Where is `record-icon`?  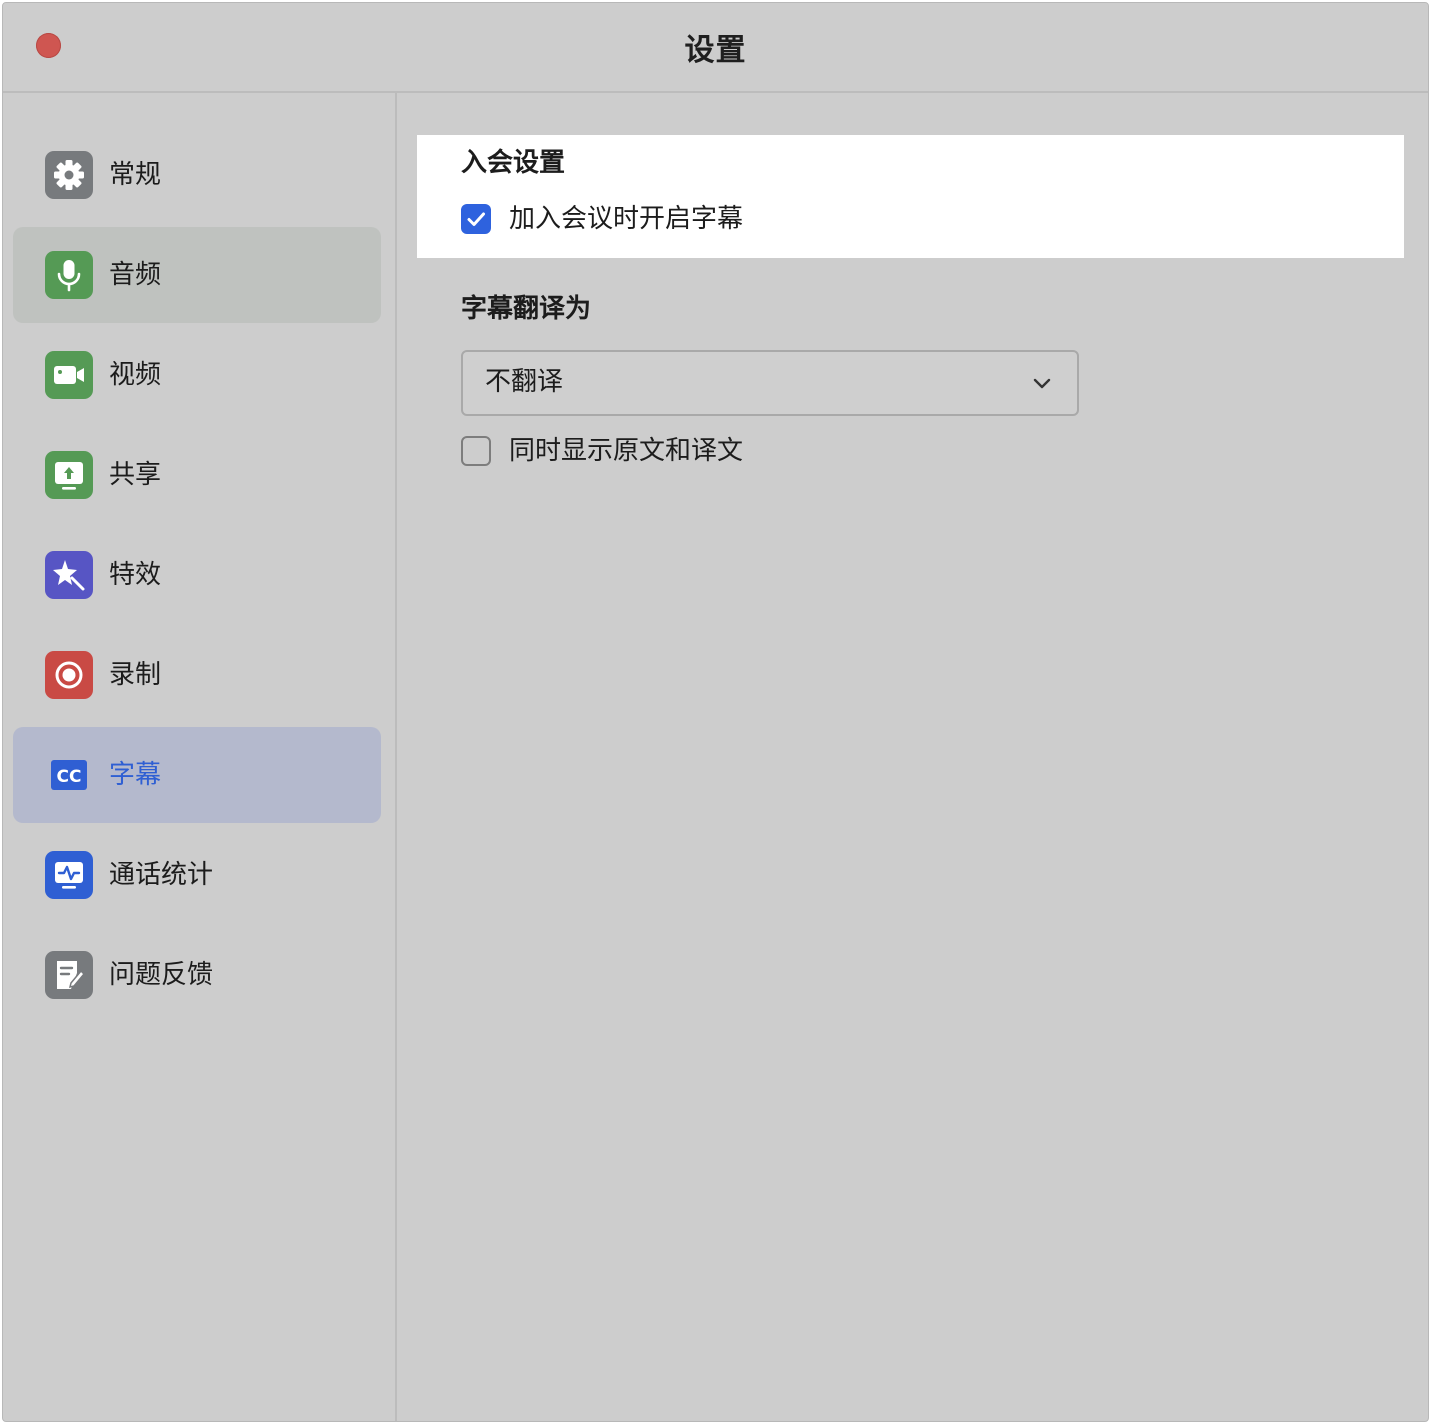
record-icon is located at coordinates (69, 675).